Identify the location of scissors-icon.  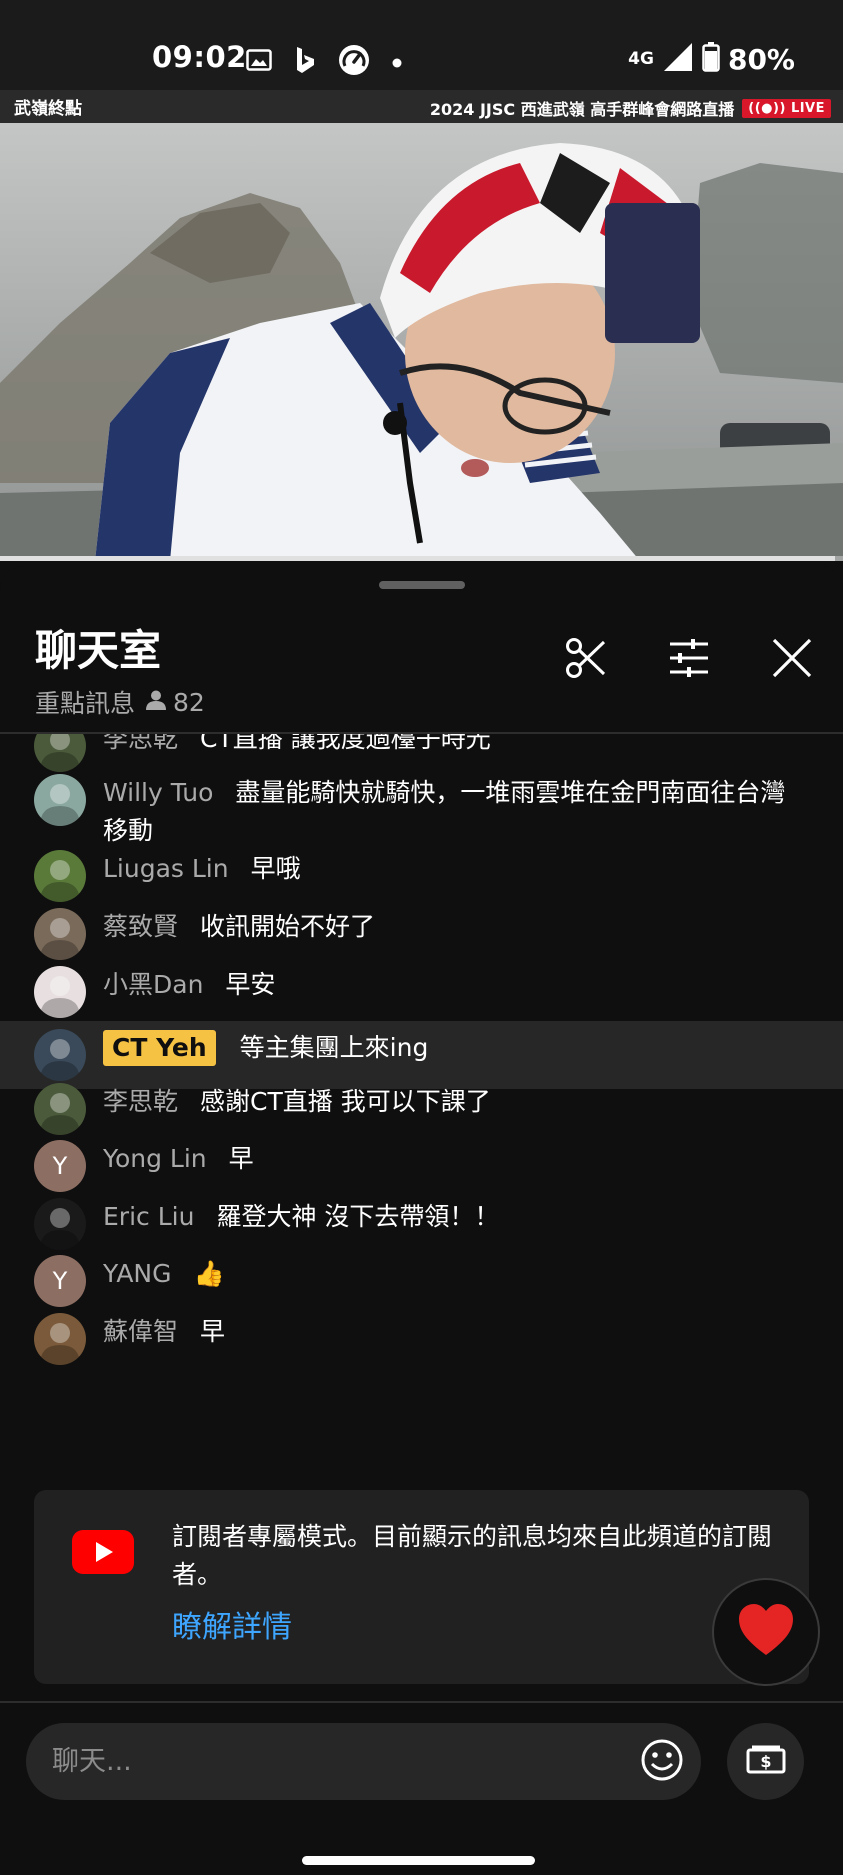
(586, 660).